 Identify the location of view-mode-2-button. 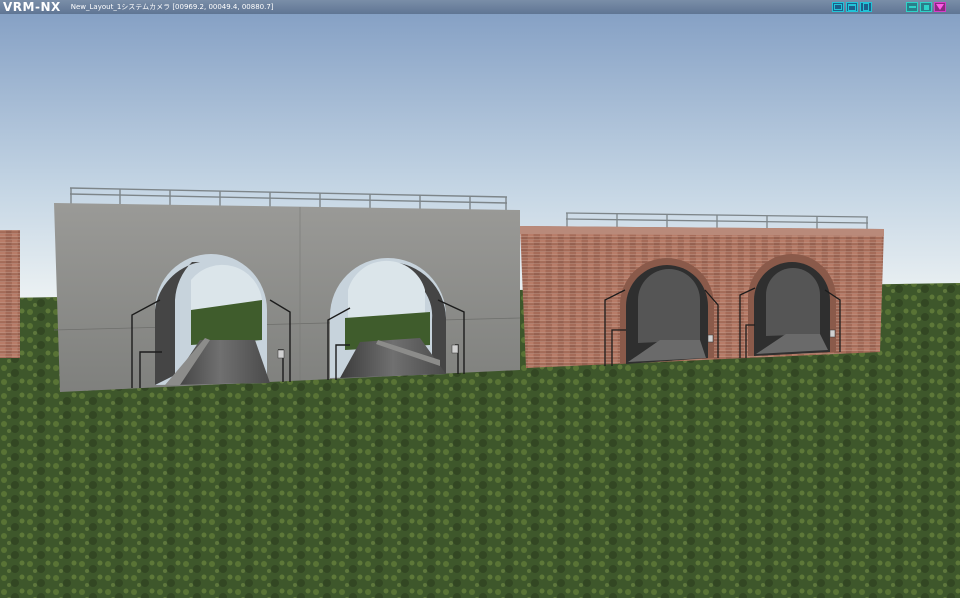
(852, 7).